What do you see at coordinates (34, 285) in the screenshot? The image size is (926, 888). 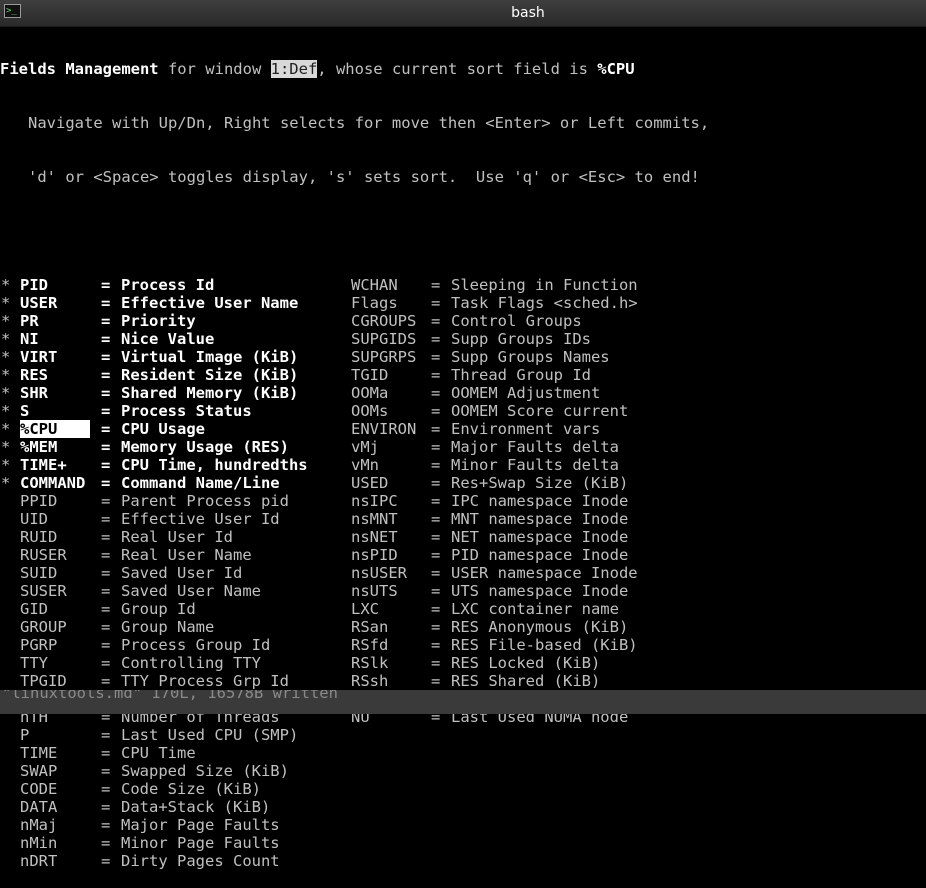 I see `field-name: PID` at bounding box center [34, 285].